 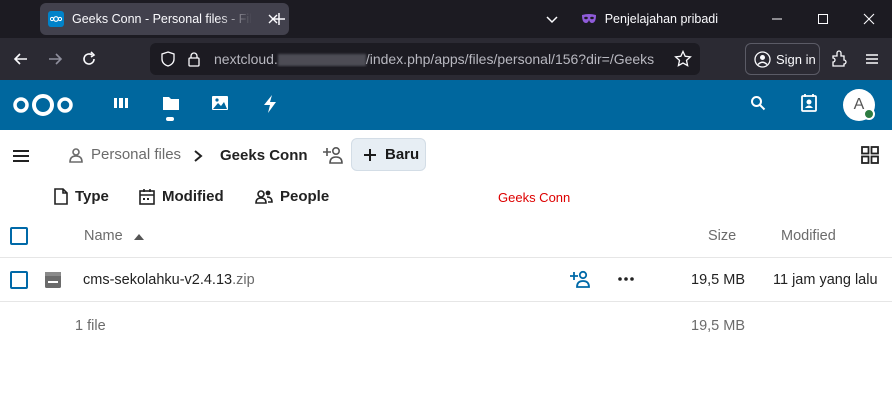 What do you see at coordinates (61, 196) in the screenshot?
I see `file-icon` at bounding box center [61, 196].